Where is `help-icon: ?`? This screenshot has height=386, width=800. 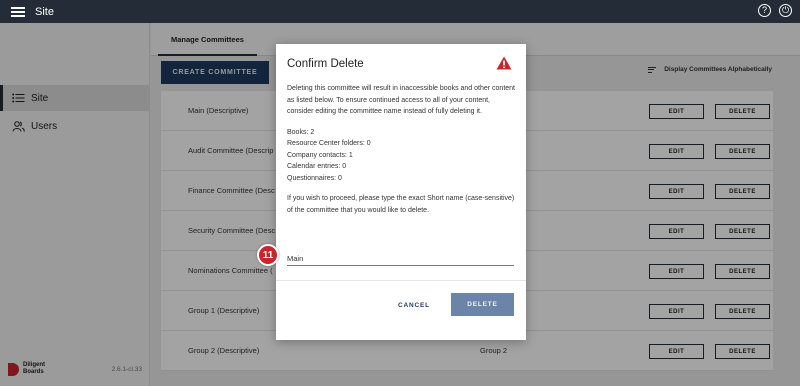
help-icon: ? is located at coordinates (764, 10).